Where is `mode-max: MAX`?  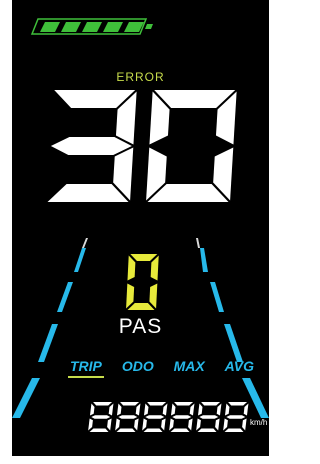 mode-max: MAX is located at coordinates (189, 366).